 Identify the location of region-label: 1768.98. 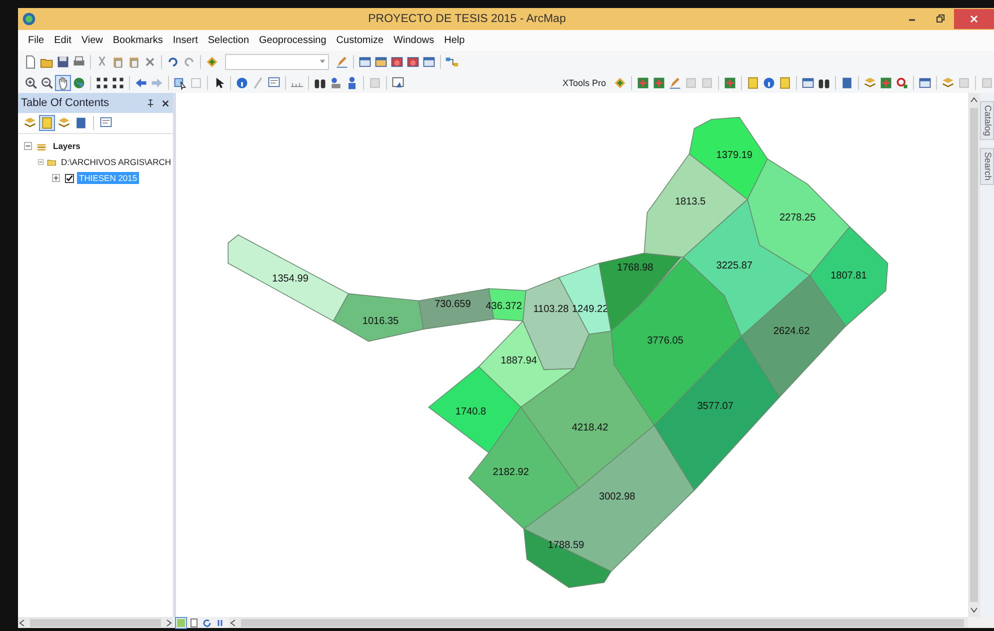
(635, 268).